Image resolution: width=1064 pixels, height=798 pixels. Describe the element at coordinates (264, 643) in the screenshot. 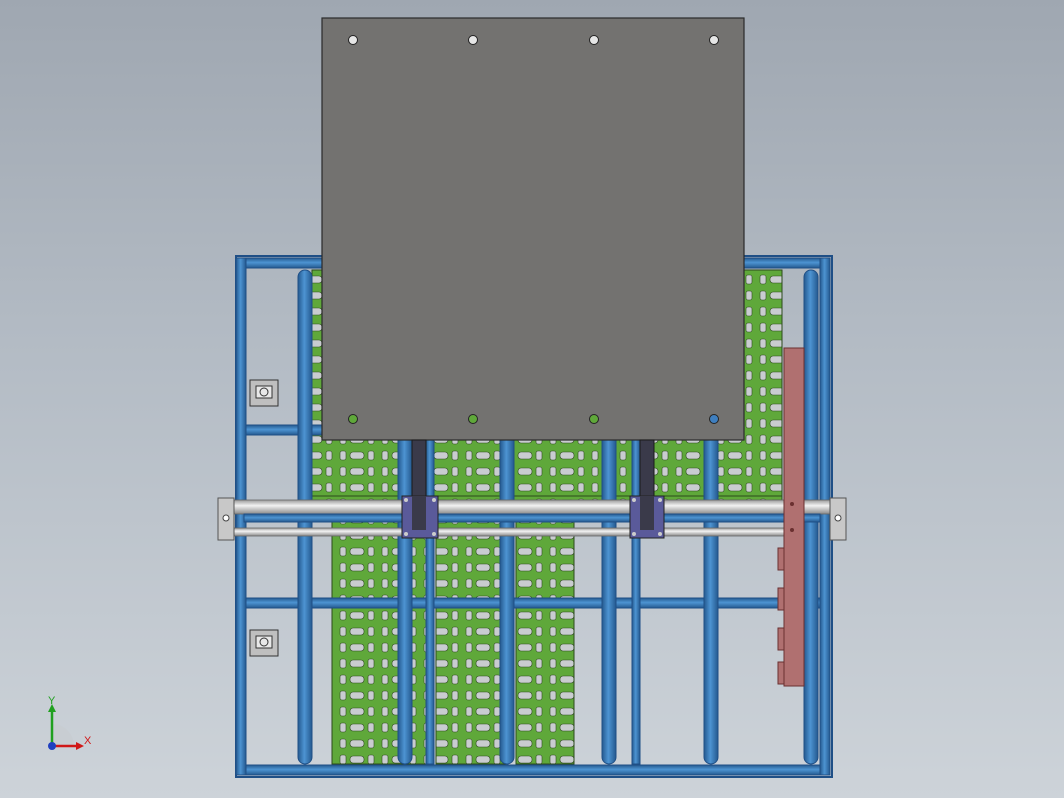

I see `pipe-clamp-lower` at that location.